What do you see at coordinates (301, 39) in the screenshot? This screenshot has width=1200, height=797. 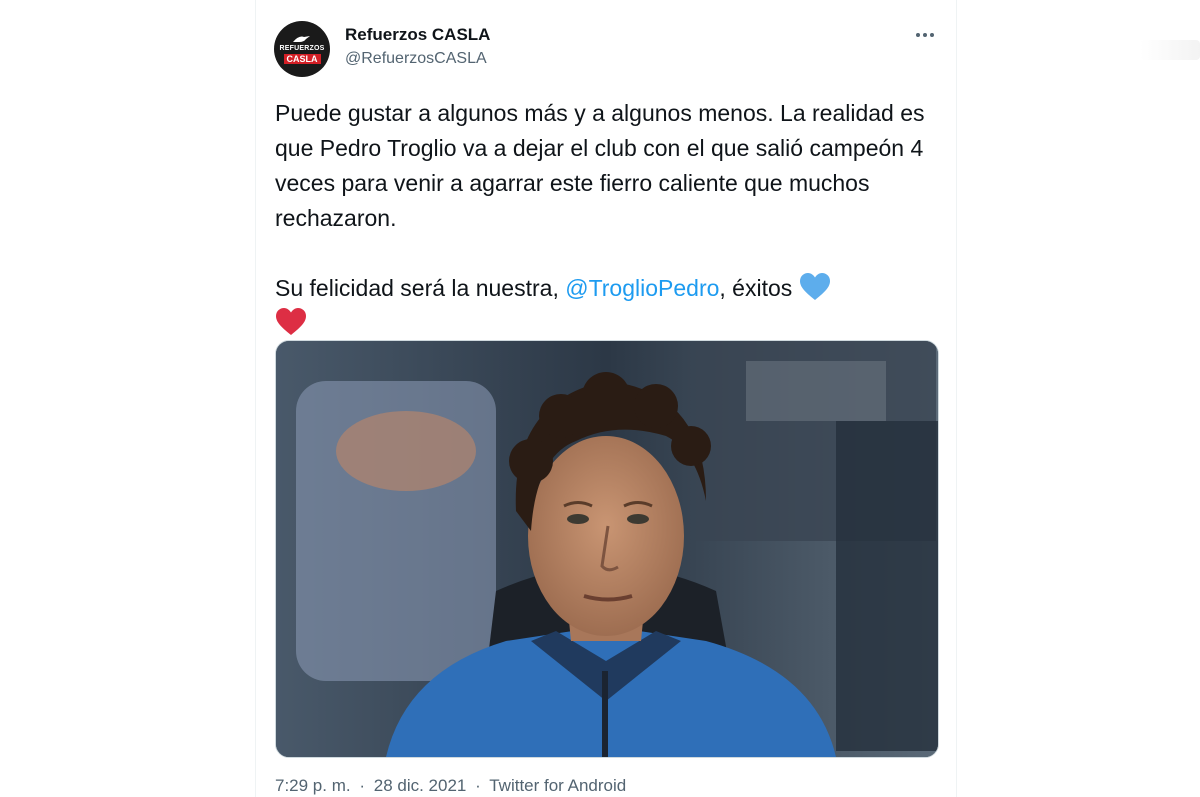 I see `bird-logo-icon` at bounding box center [301, 39].